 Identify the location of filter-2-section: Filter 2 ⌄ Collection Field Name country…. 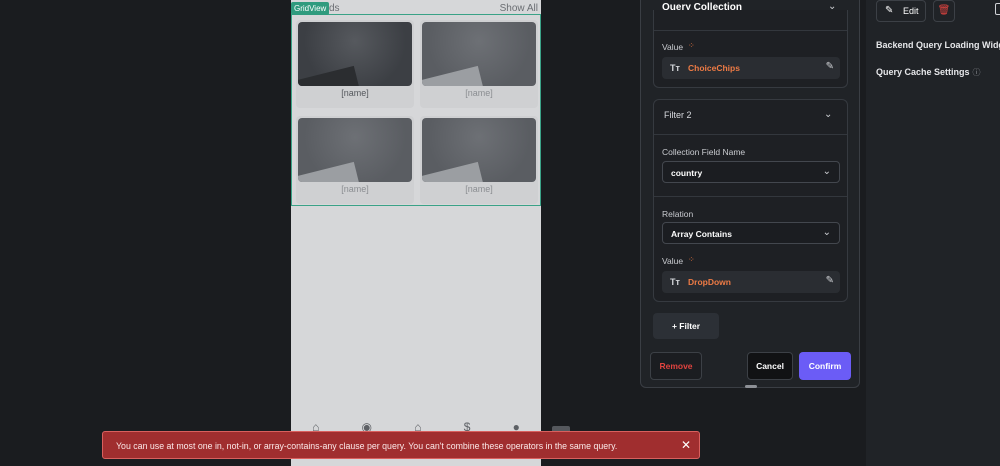
(750, 200).